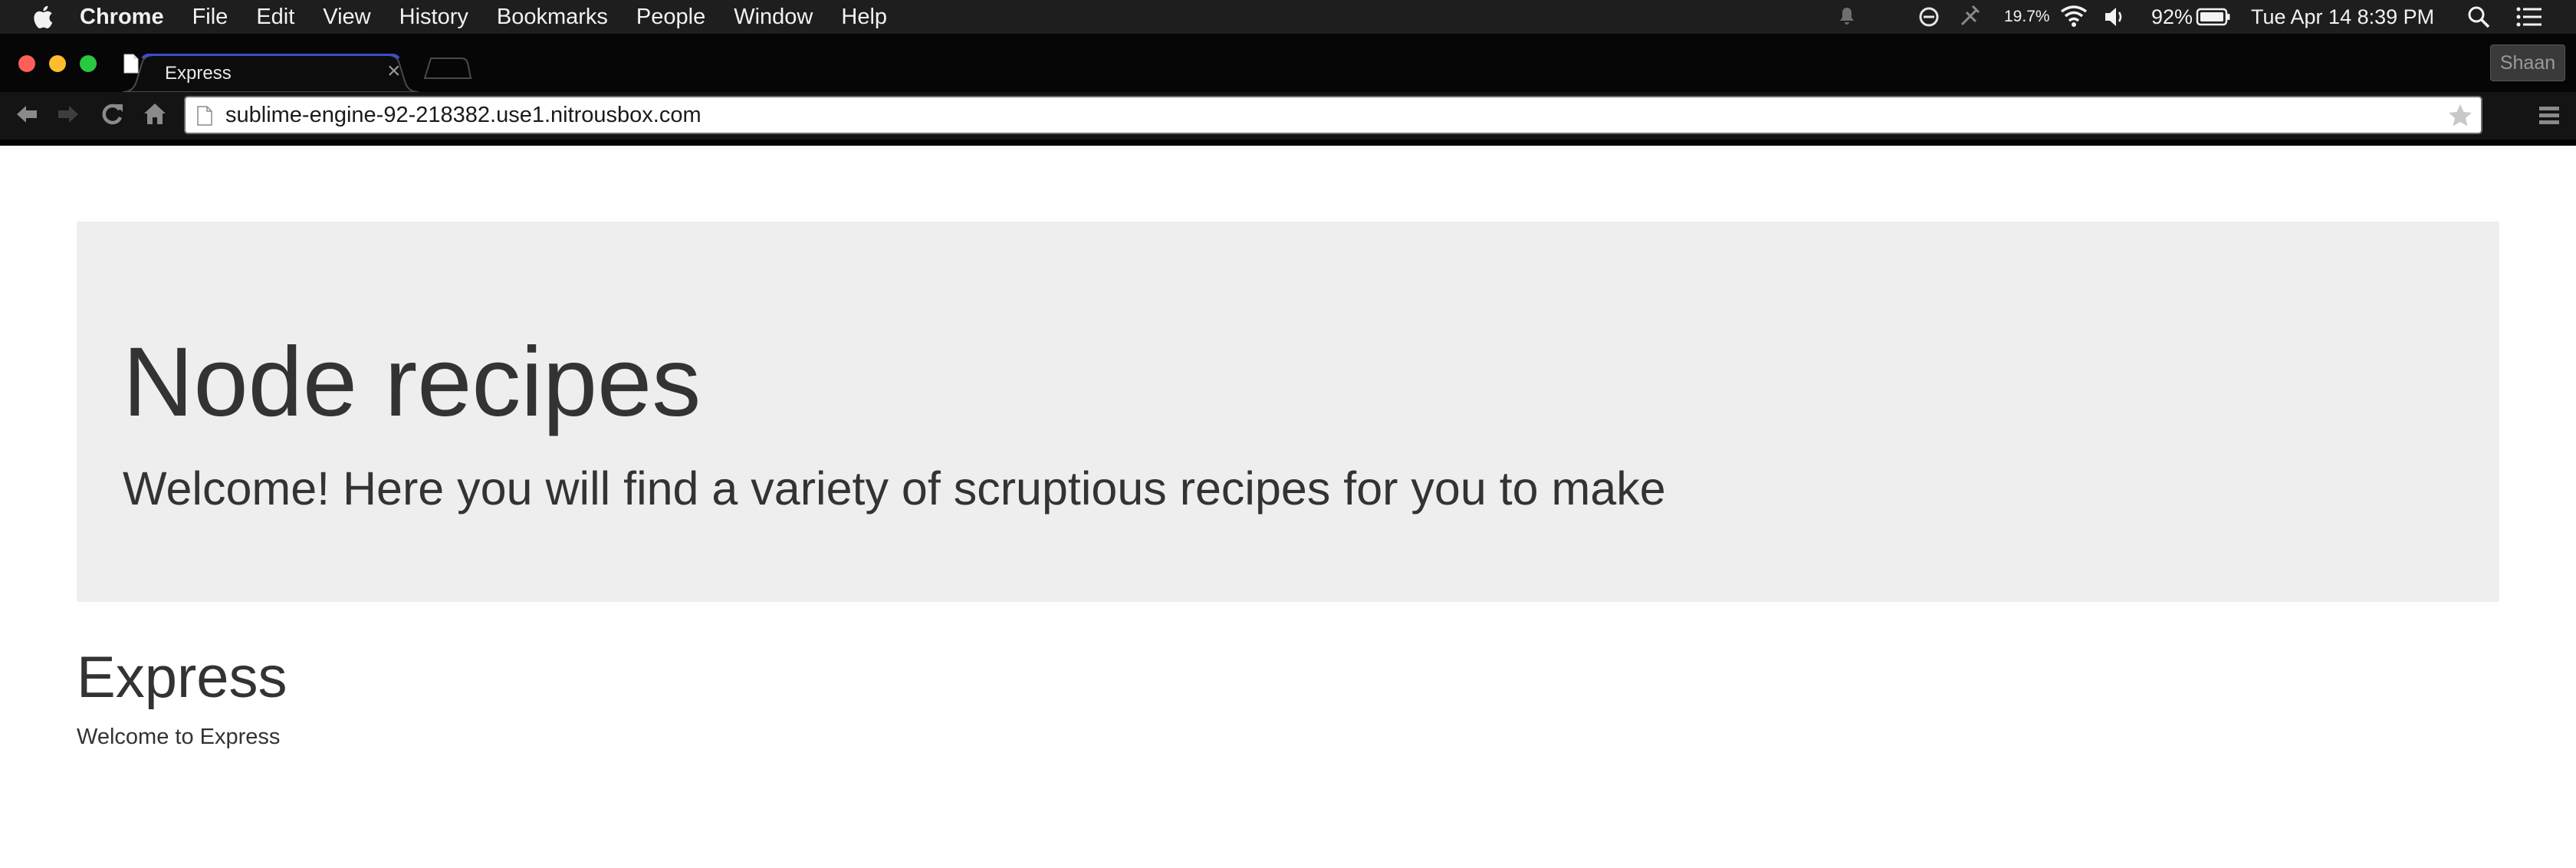 The width and height of the screenshot is (2576, 868). What do you see at coordinates (2074, 17) in the screenshot?
I see `wifi-icon` at bounding box center [2074, 17].